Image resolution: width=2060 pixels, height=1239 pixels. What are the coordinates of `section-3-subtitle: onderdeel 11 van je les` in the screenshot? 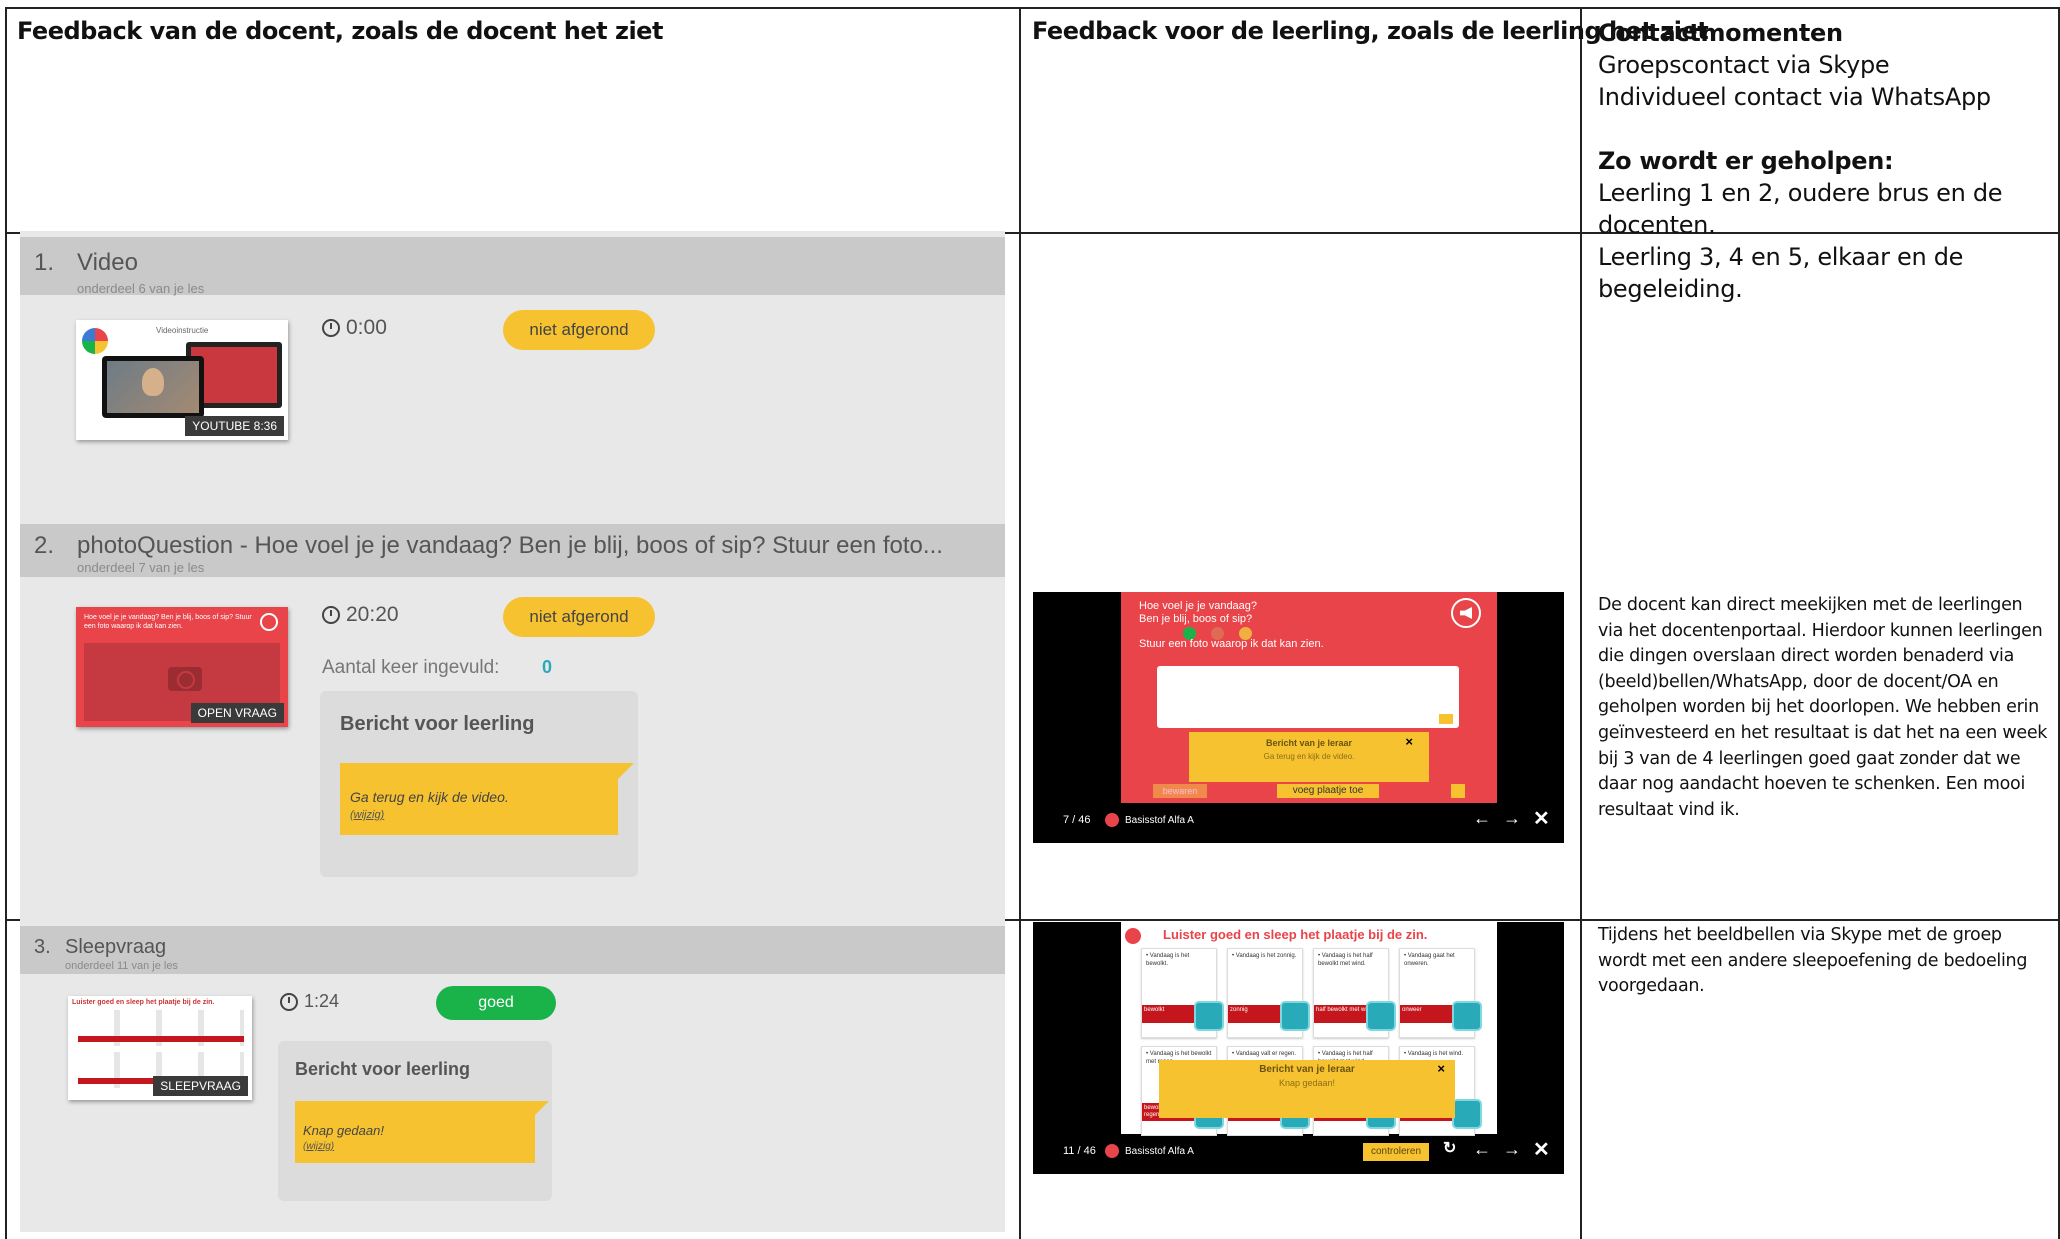 It's located at (121, 966).